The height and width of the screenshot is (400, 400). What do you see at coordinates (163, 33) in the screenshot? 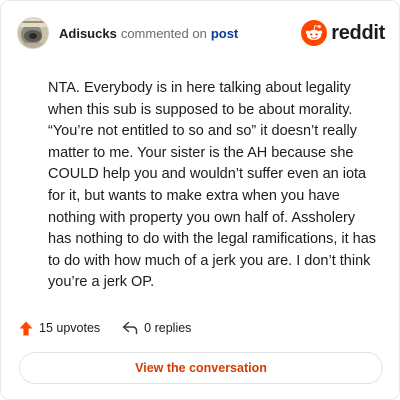
I see `action-text: commented on` at bounding box center [163, 33].